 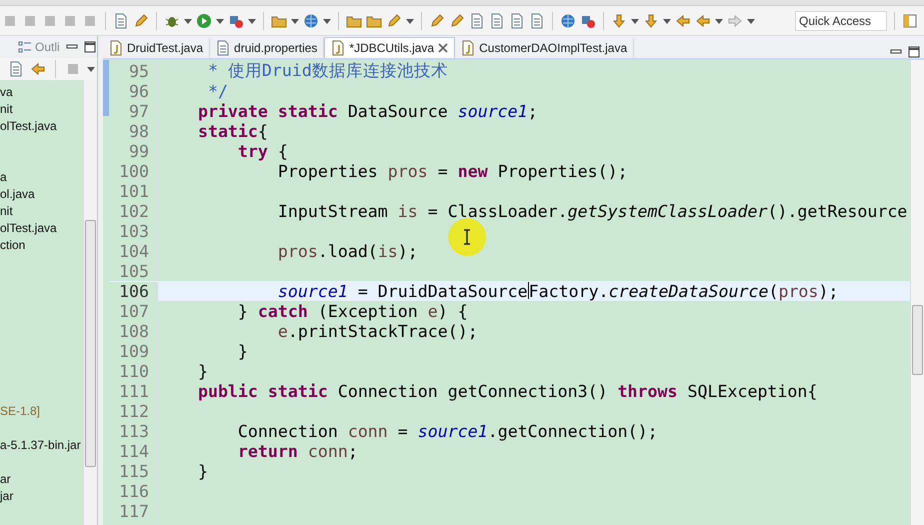 What do you see at coordinates (453, 311) in the screenshot?
I see `code-text: ) {` at bounding box center [453, 311].